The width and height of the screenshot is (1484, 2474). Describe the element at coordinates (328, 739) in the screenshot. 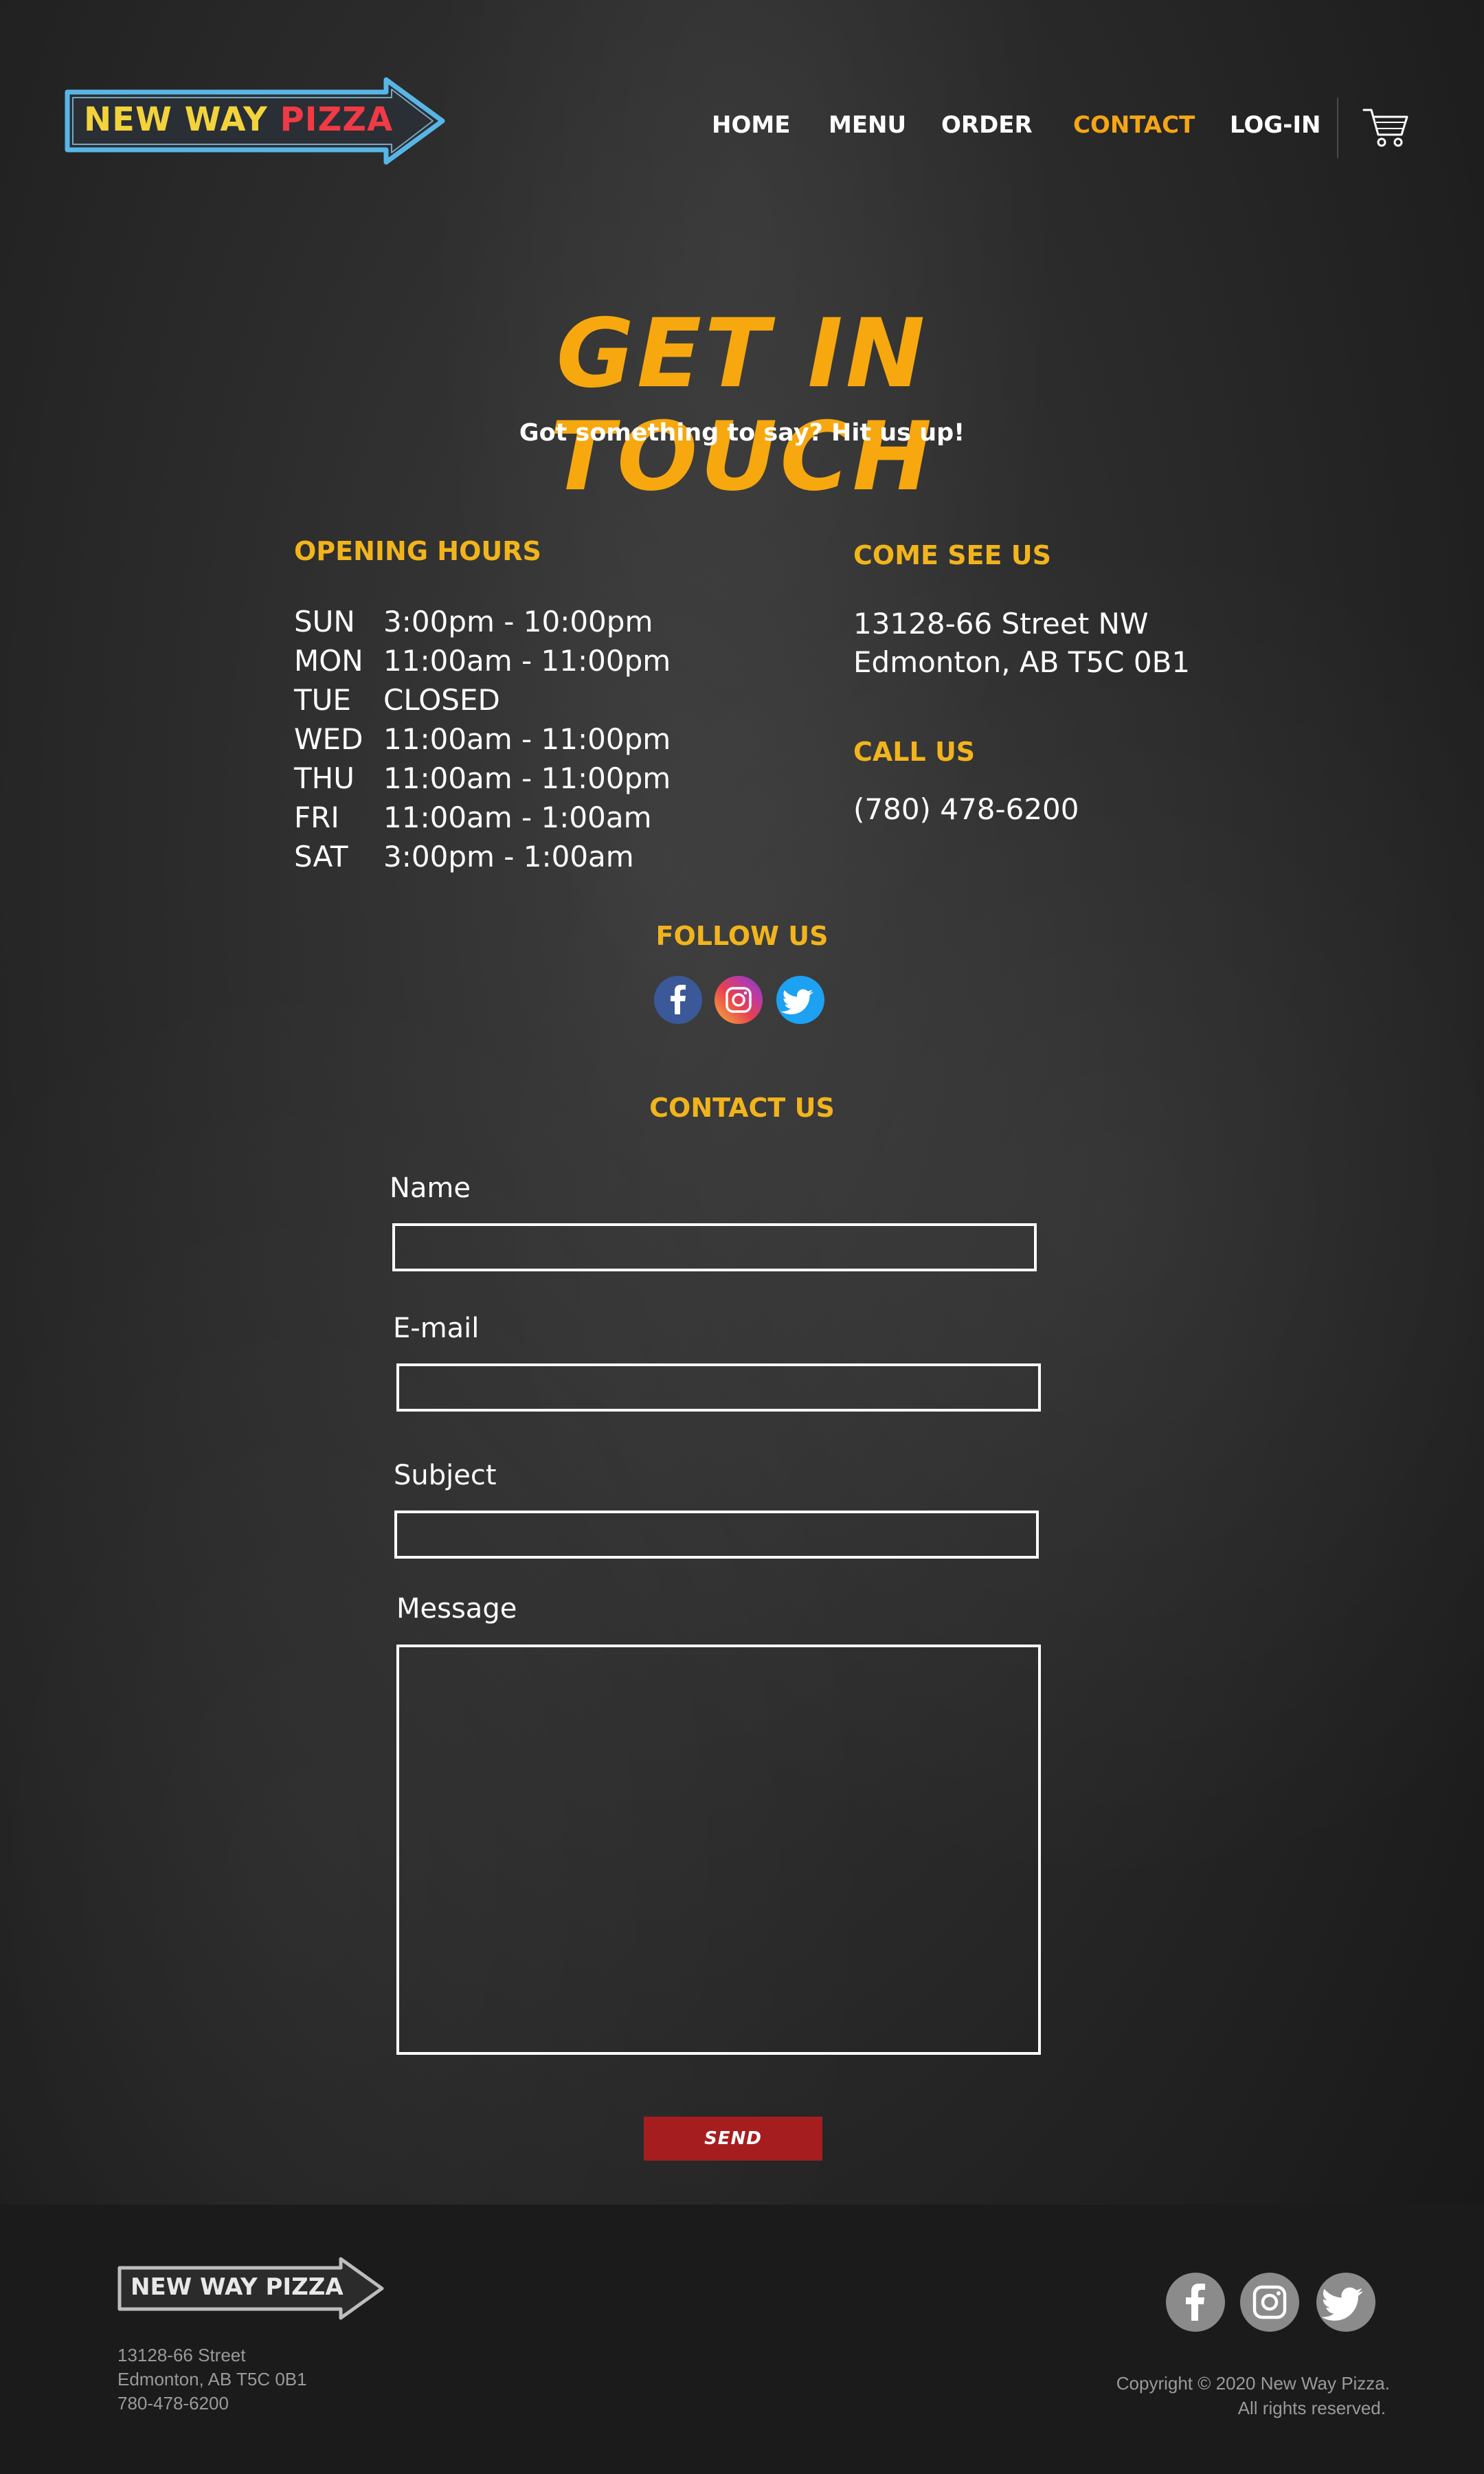

I see `hours-day: WED` at that location.